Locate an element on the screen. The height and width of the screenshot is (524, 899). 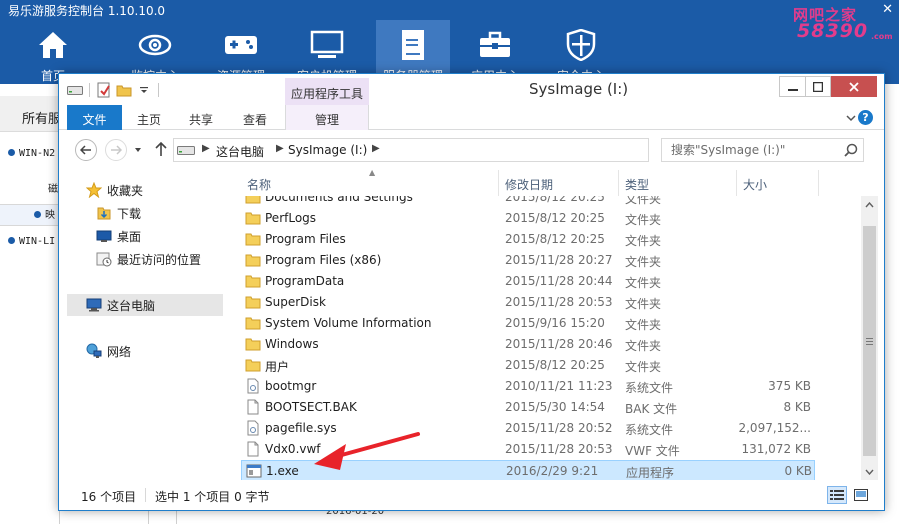
system-file-icon is located at coordinates (253, 386).